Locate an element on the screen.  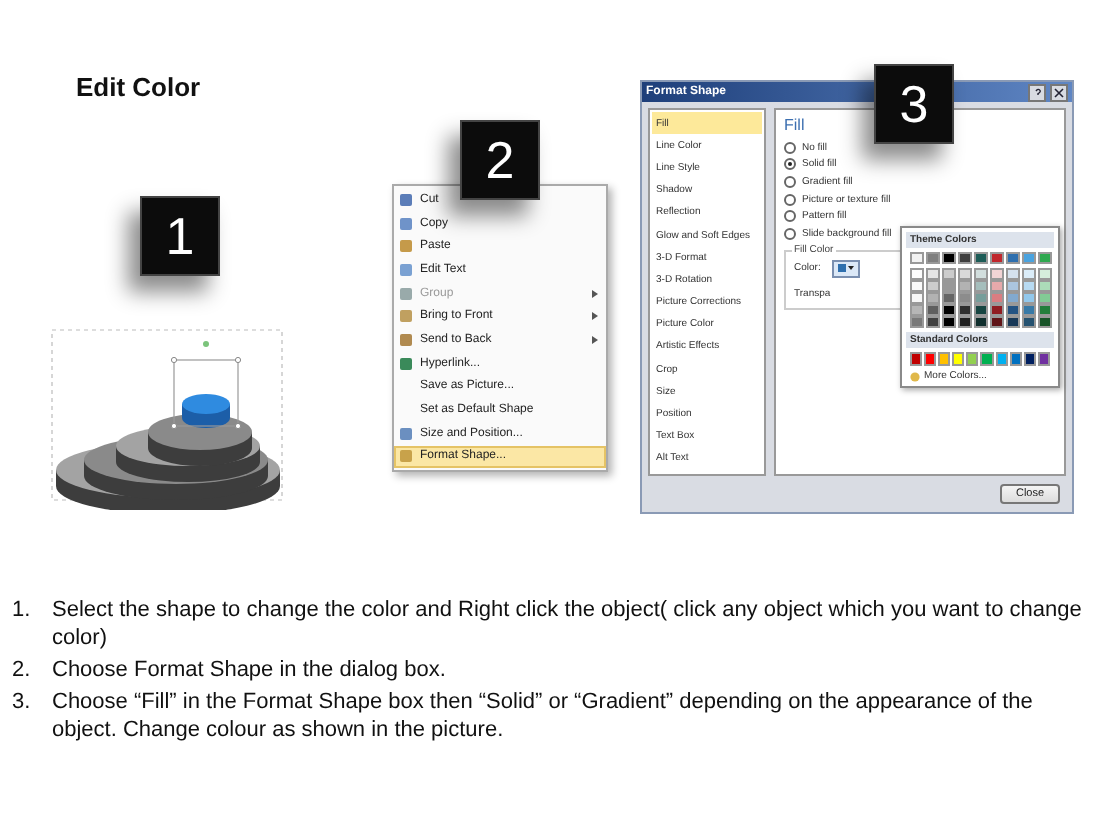
slide-title: Edit Color is located at coordinates (138, 87).